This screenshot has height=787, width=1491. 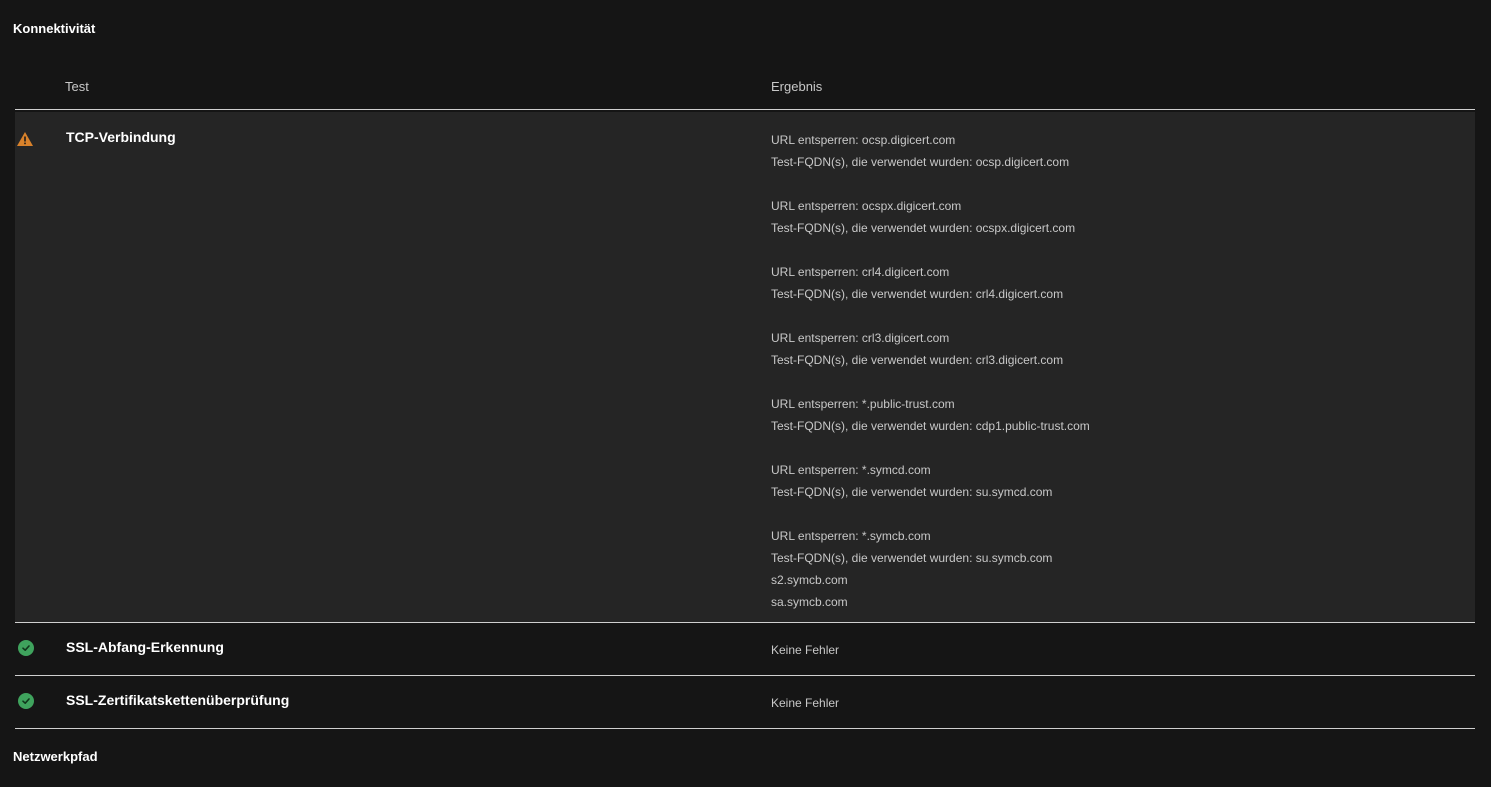 What do you see at coordinates (851, 536) in the screenshot?
I see `result-line: URL entsperren: *.symcb.com` at bounding box center [851, 536].